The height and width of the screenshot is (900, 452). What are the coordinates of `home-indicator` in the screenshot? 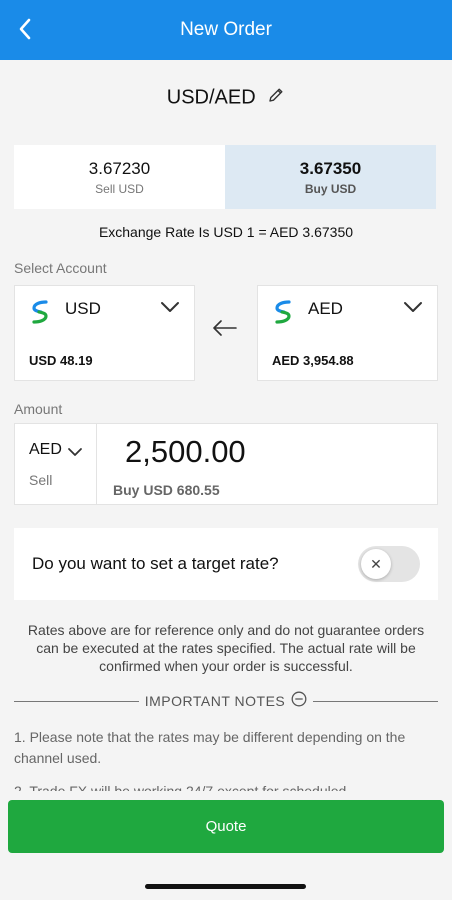 It's located at (225, 886).